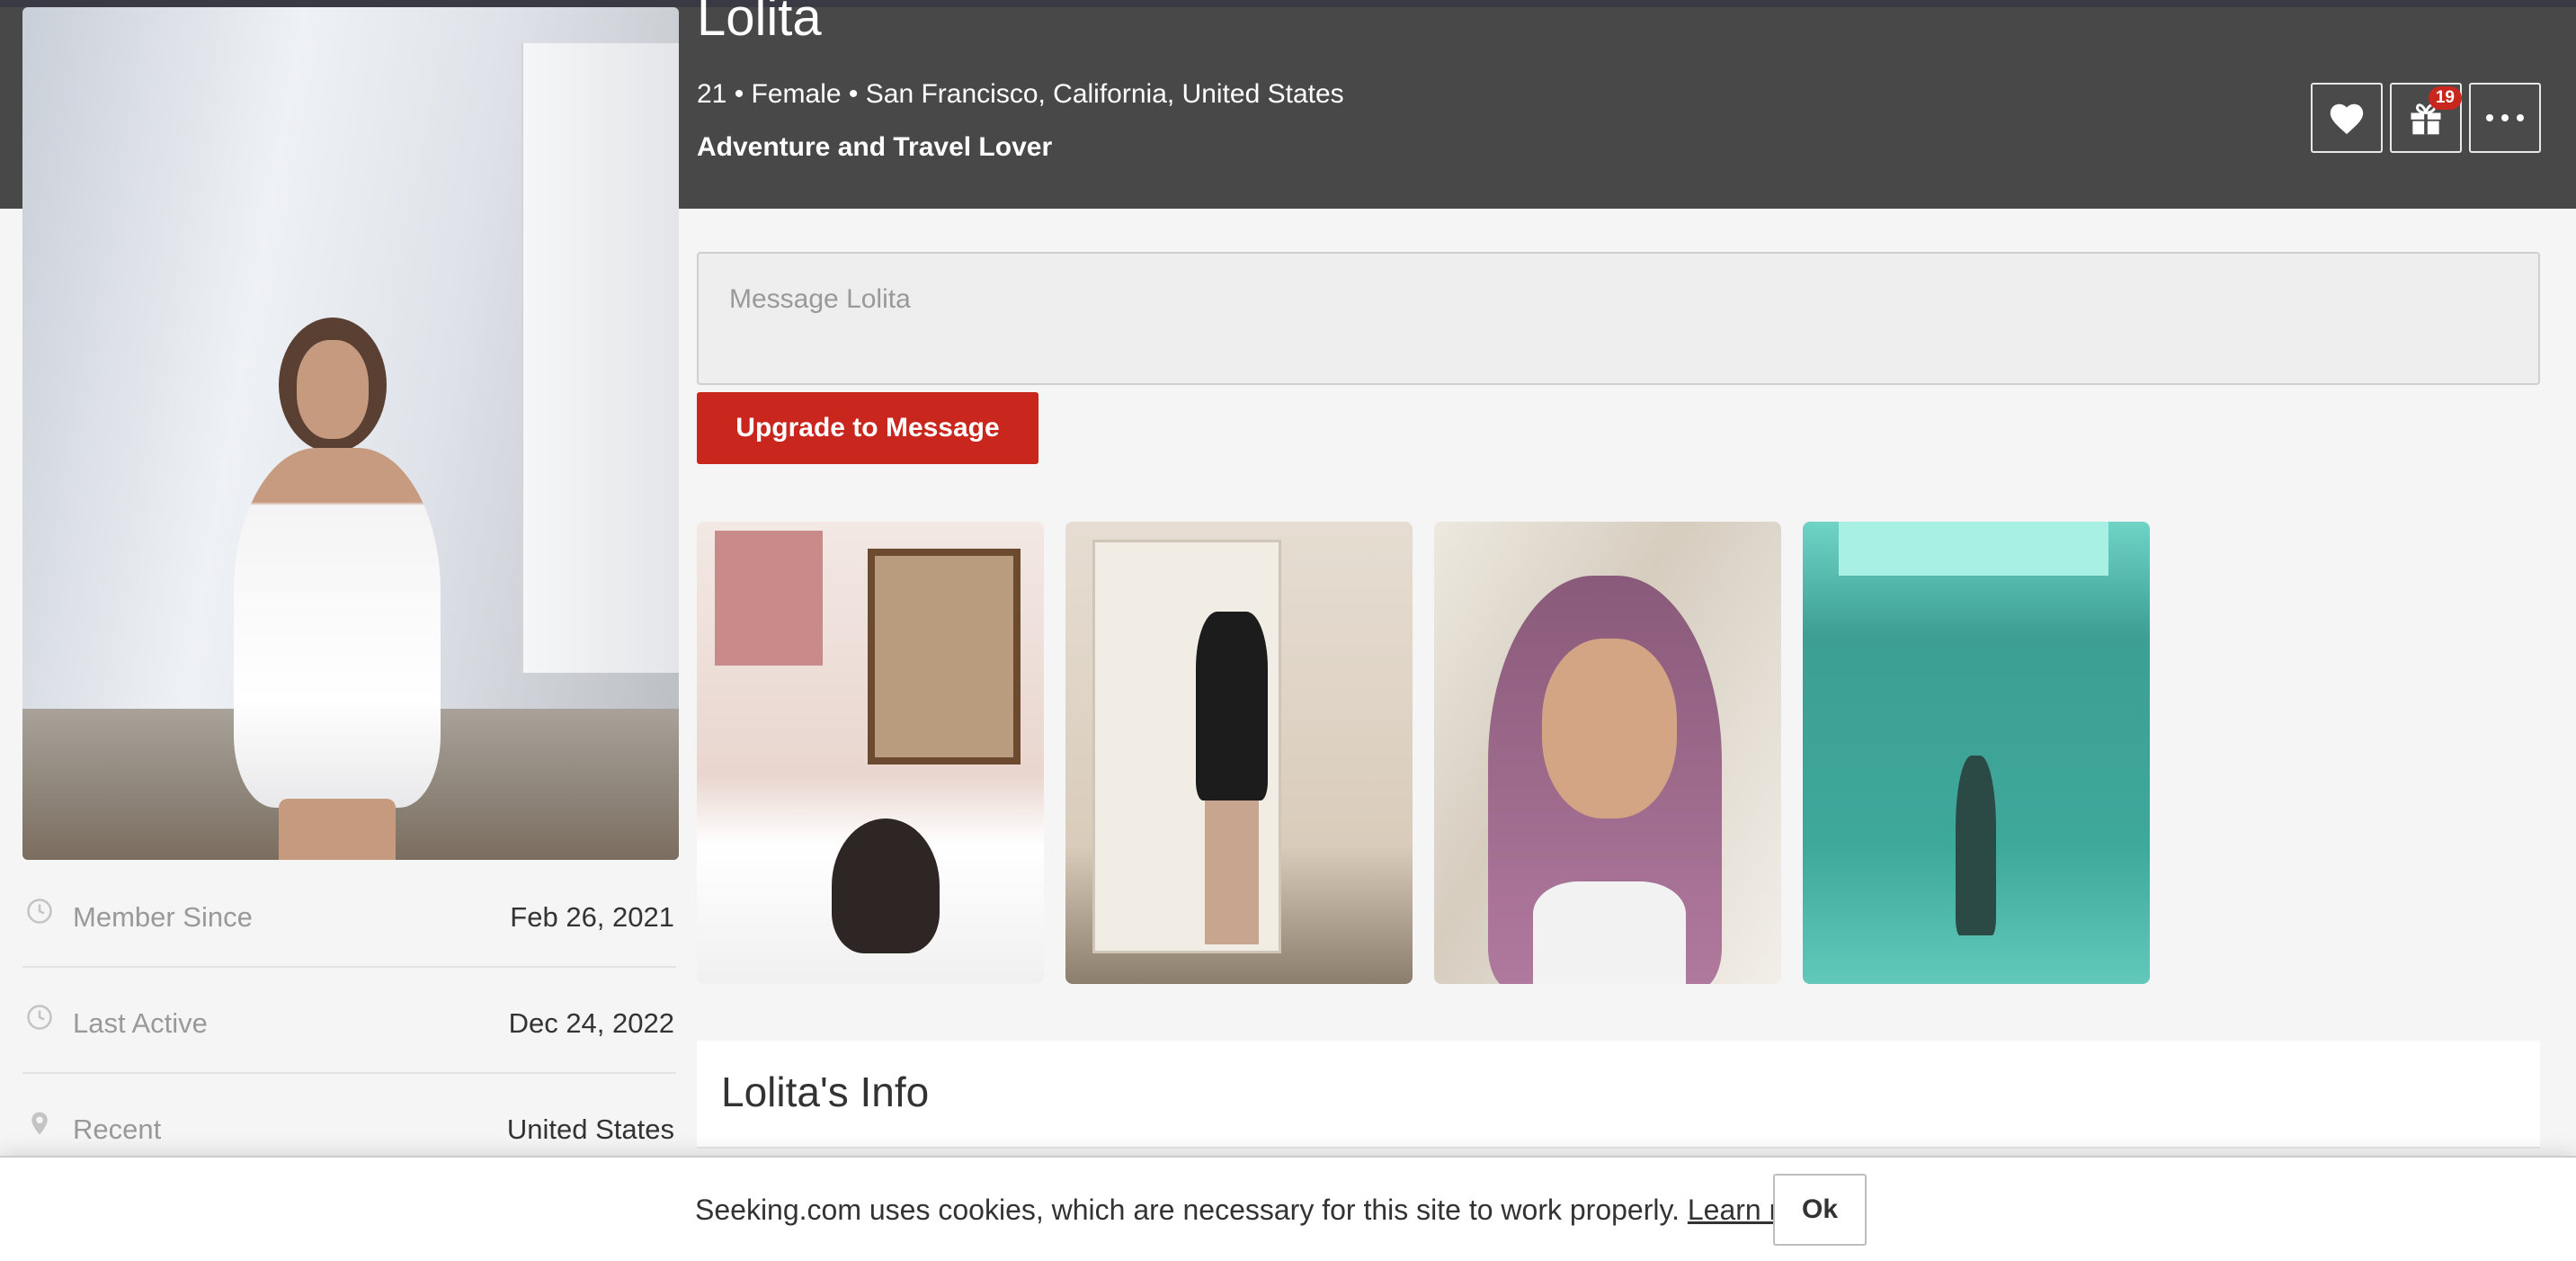 This screenshot has height=1261, width=2576. I want to click on stat-member-since: Member Since Feb 26, 2021, so click(349, 915).